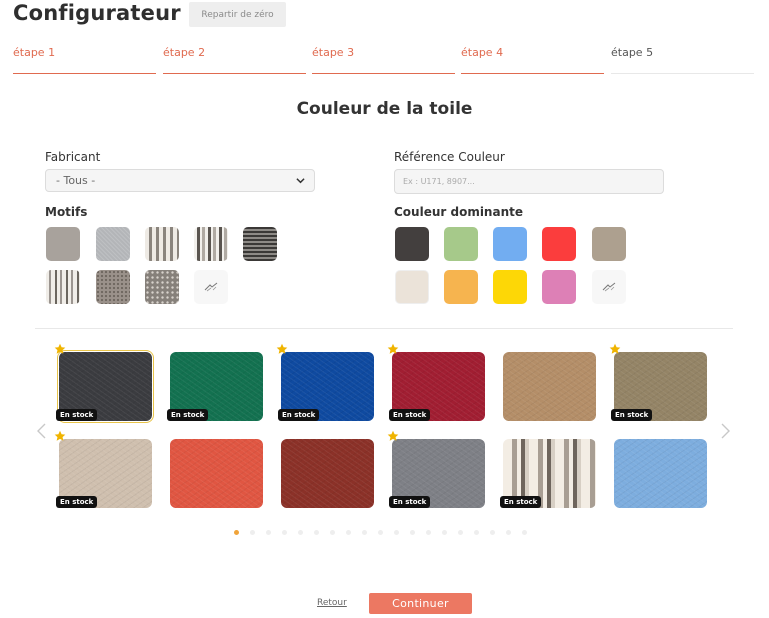  Describe the element at coordinates (725, 431) in the screenshot. I see `chevron-right-icon` at that location.